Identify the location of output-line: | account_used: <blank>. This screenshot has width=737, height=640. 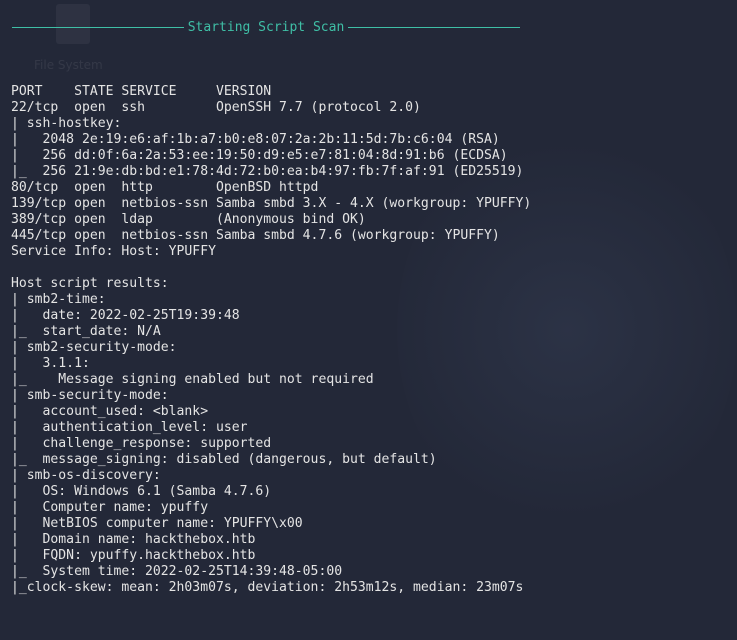
(110, 411).